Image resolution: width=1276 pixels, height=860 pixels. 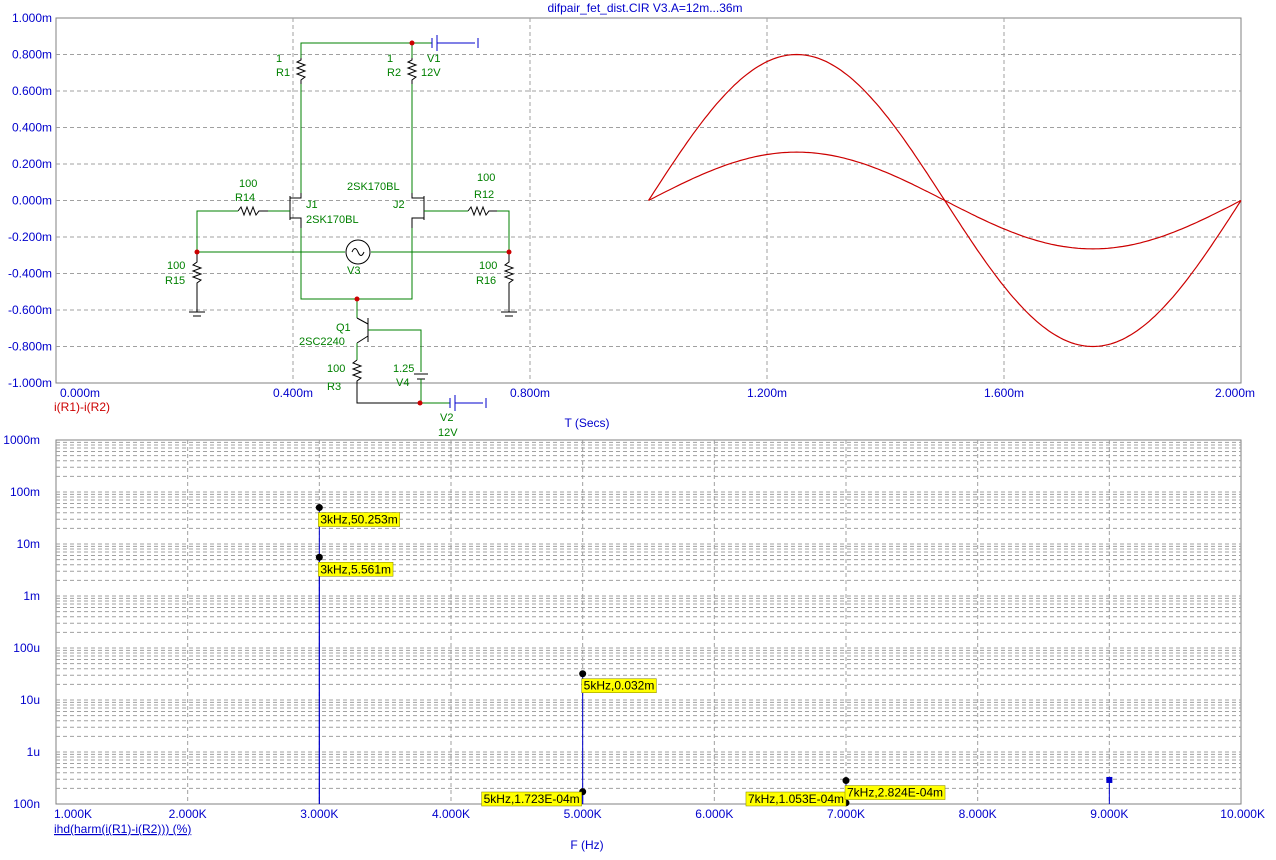 I want to click on label-v1: V1, so click(x=433, y=59).